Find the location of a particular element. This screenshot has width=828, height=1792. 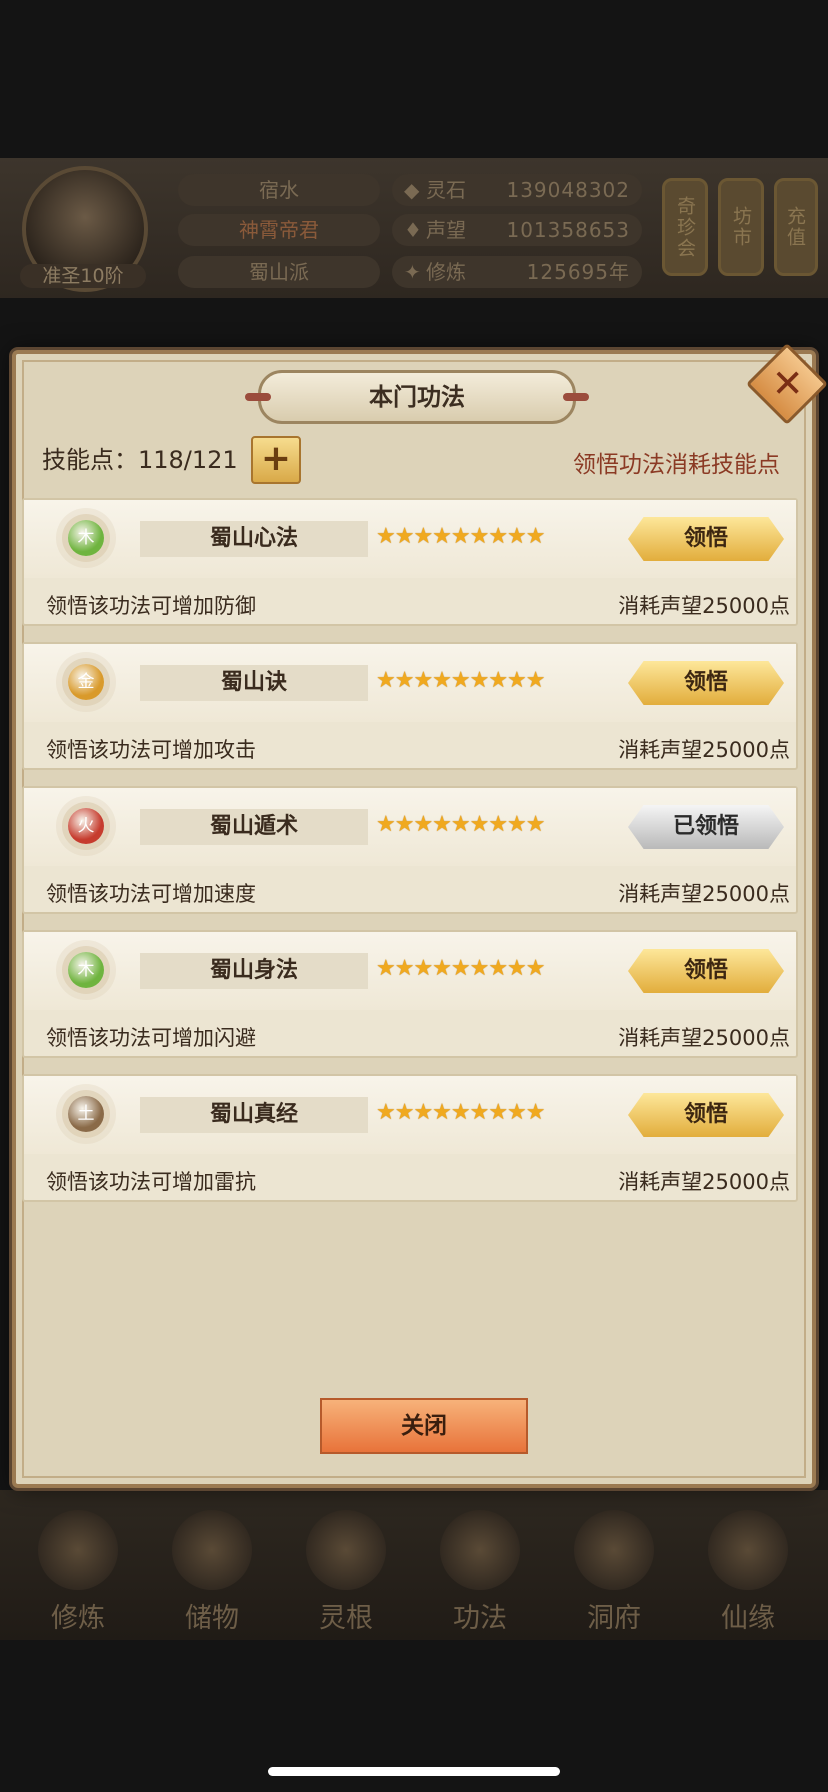

stat-cultivation: ✦ 修炼 125695年 is located at coordinates (517, 272).